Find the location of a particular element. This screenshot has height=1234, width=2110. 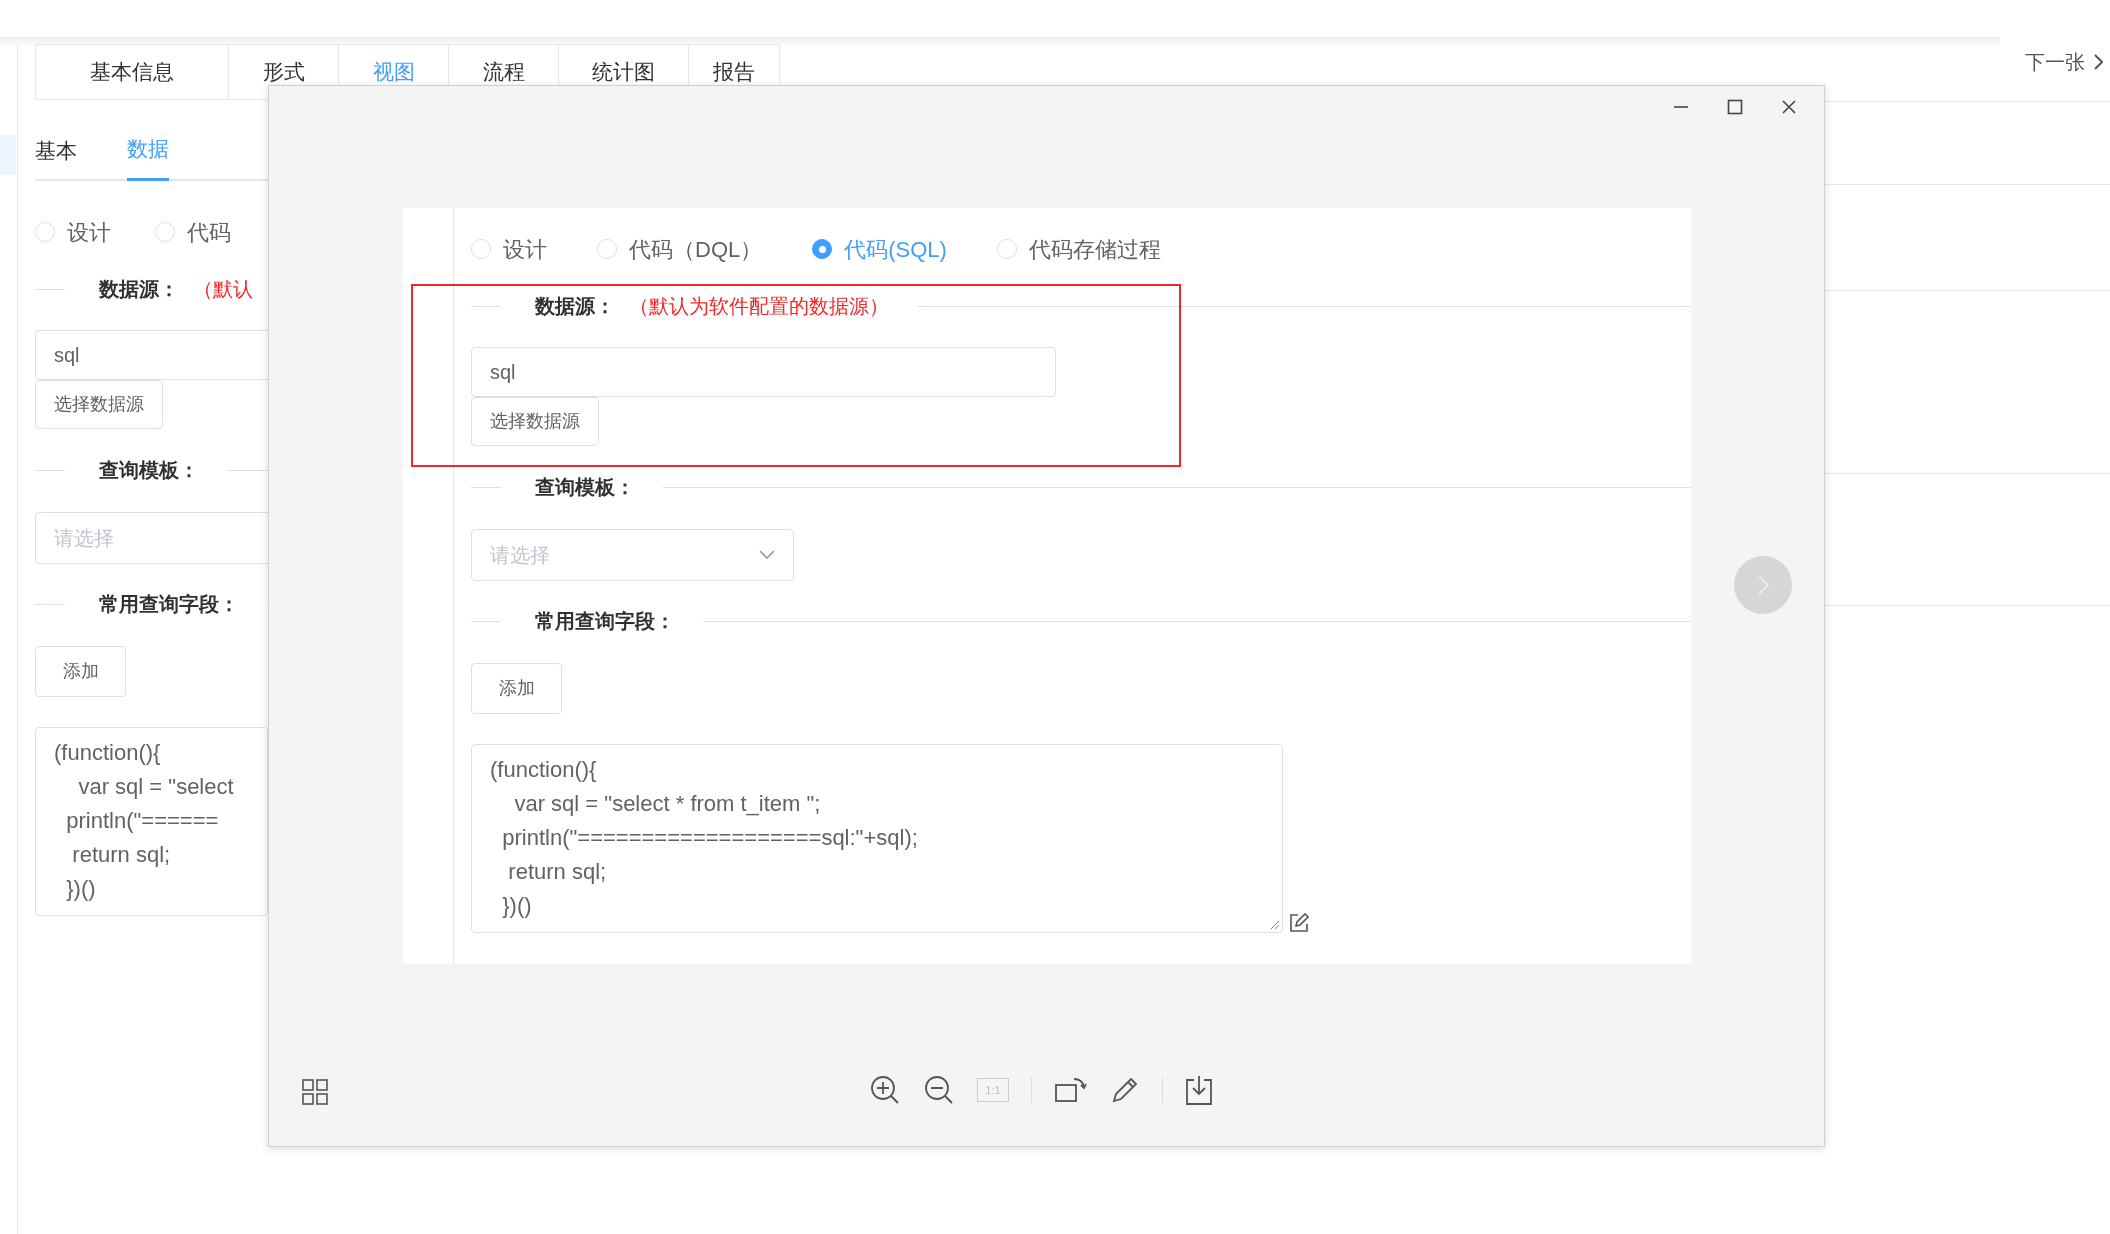

section-note: （默认 is located at coordinates (223, 289).